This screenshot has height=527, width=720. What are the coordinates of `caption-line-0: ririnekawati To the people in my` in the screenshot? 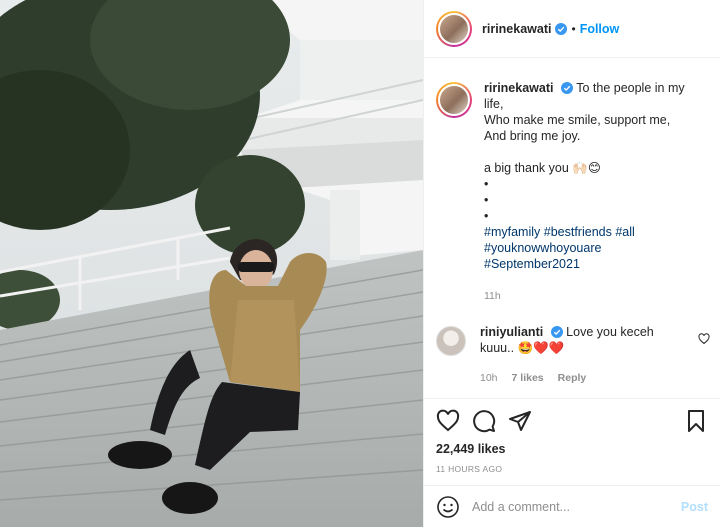 It's located at (589, 88).